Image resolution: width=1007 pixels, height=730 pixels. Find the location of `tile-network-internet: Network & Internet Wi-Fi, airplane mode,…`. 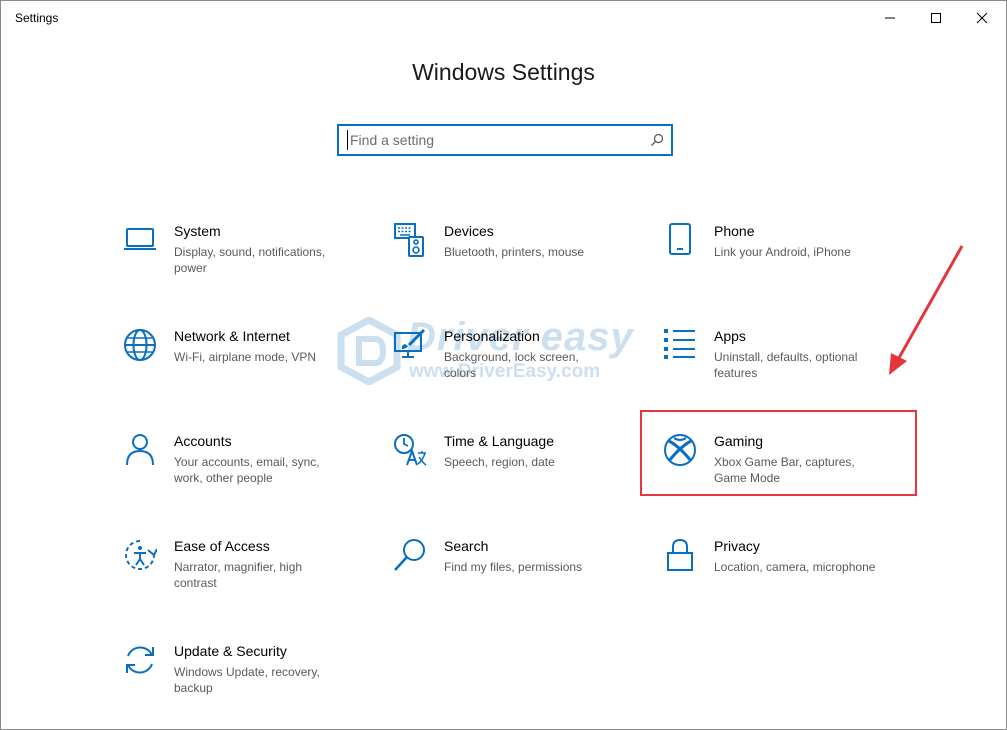

tile-network-internet: Network & Internet Wi-Fi, airplane mode,… is located at coordinates (253, 368).